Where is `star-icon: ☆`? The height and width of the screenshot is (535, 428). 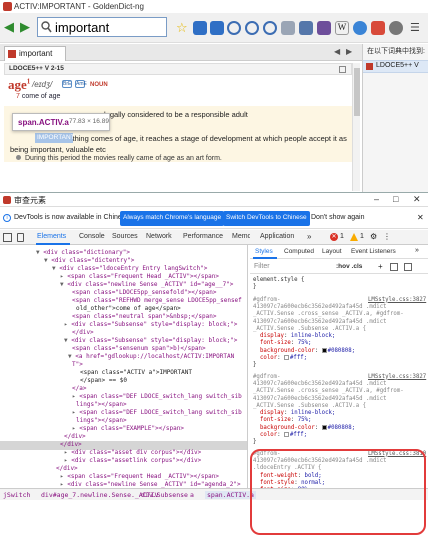 star-icon: ☆ is located at coordinates (183, 28).